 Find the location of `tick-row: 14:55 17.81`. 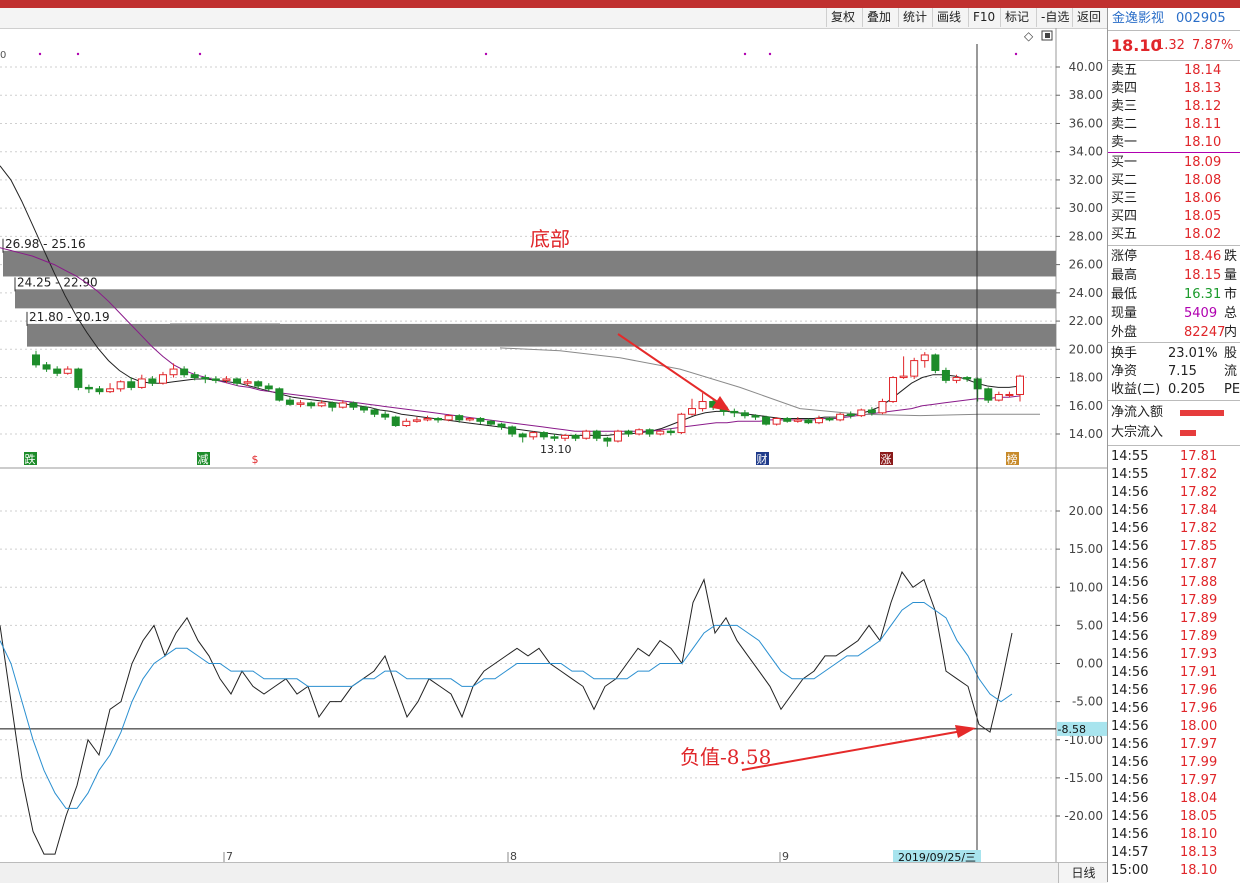

tick-row: 14:55 17.81 is located at coordinates (1174, 457).